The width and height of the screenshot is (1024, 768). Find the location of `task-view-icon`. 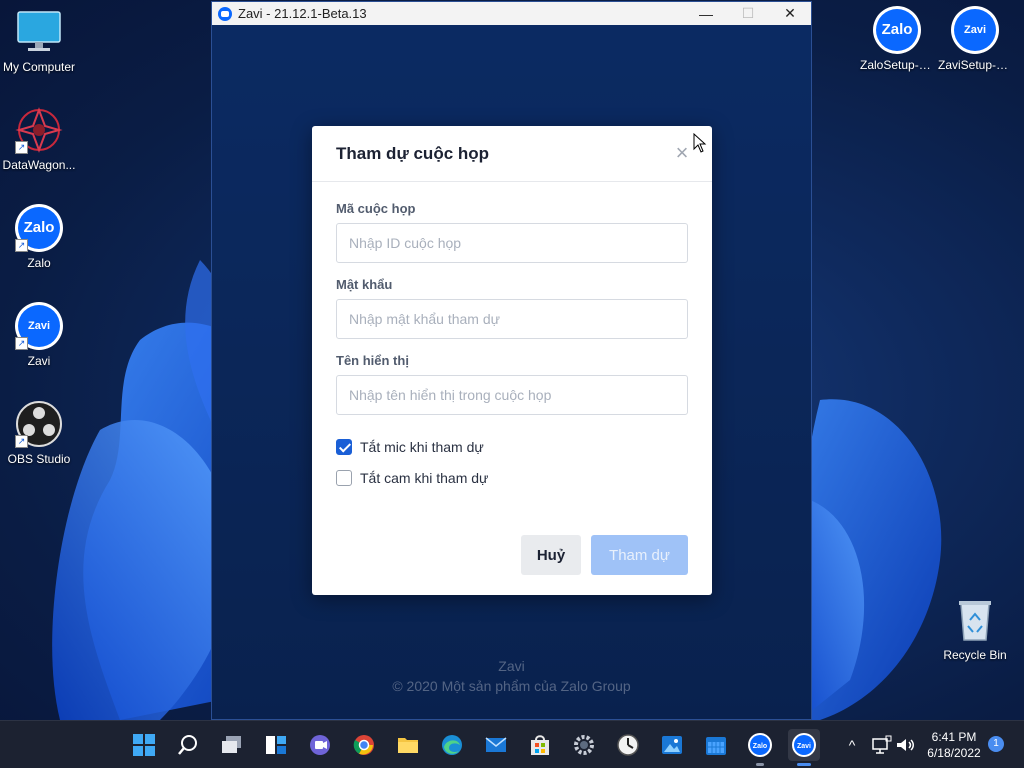

task-view-icon is located at coordinates (232, 745).